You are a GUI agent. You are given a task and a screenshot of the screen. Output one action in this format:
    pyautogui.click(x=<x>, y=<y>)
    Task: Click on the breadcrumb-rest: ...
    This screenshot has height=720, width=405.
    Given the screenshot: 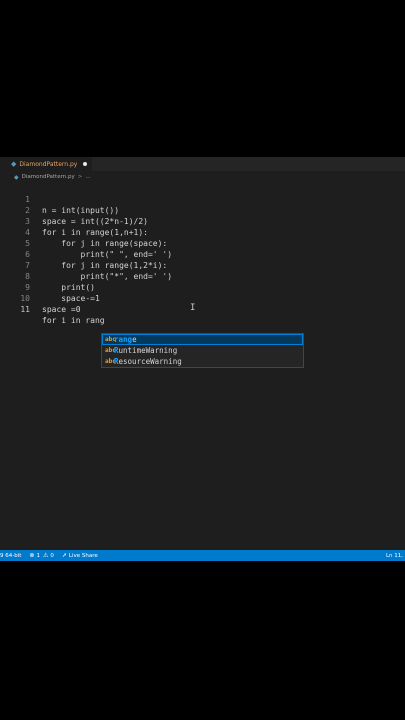 What is the action you would take?
    pyautogui.click(x=87, y=177)
    